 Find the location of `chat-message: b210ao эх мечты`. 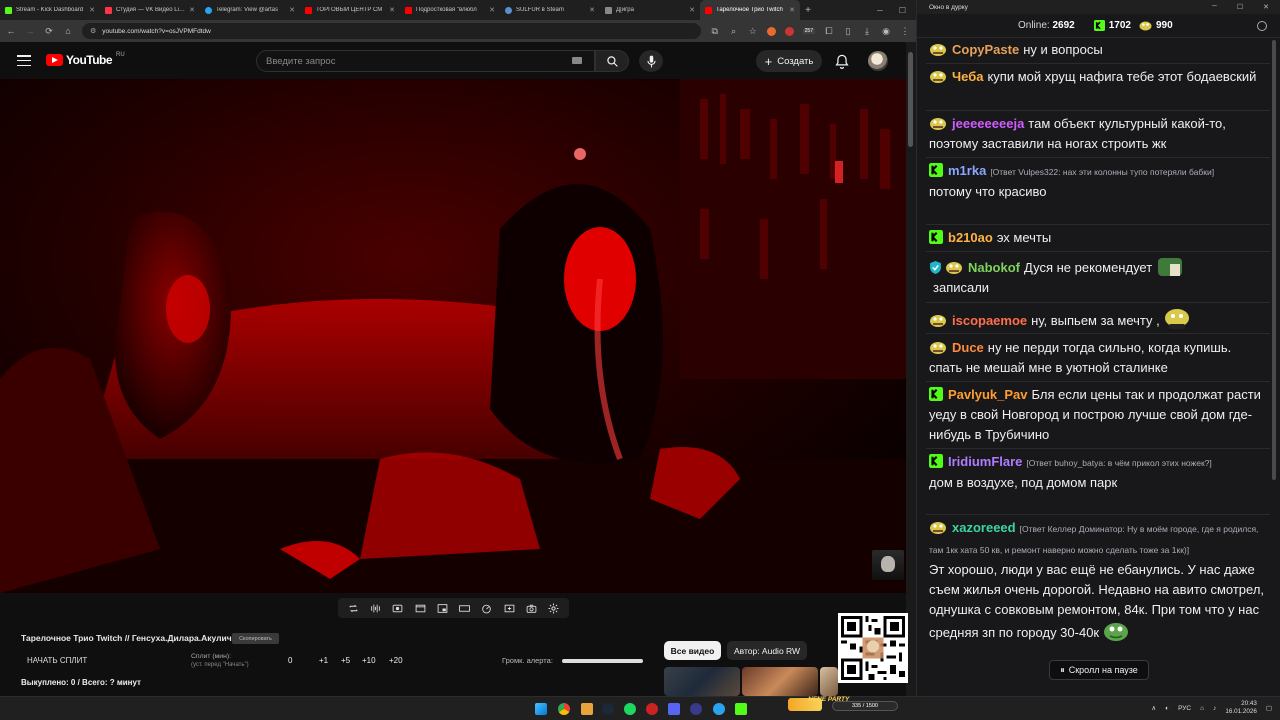

chat-message: b210ao эх мечты is located at coordinates (1098, 238).